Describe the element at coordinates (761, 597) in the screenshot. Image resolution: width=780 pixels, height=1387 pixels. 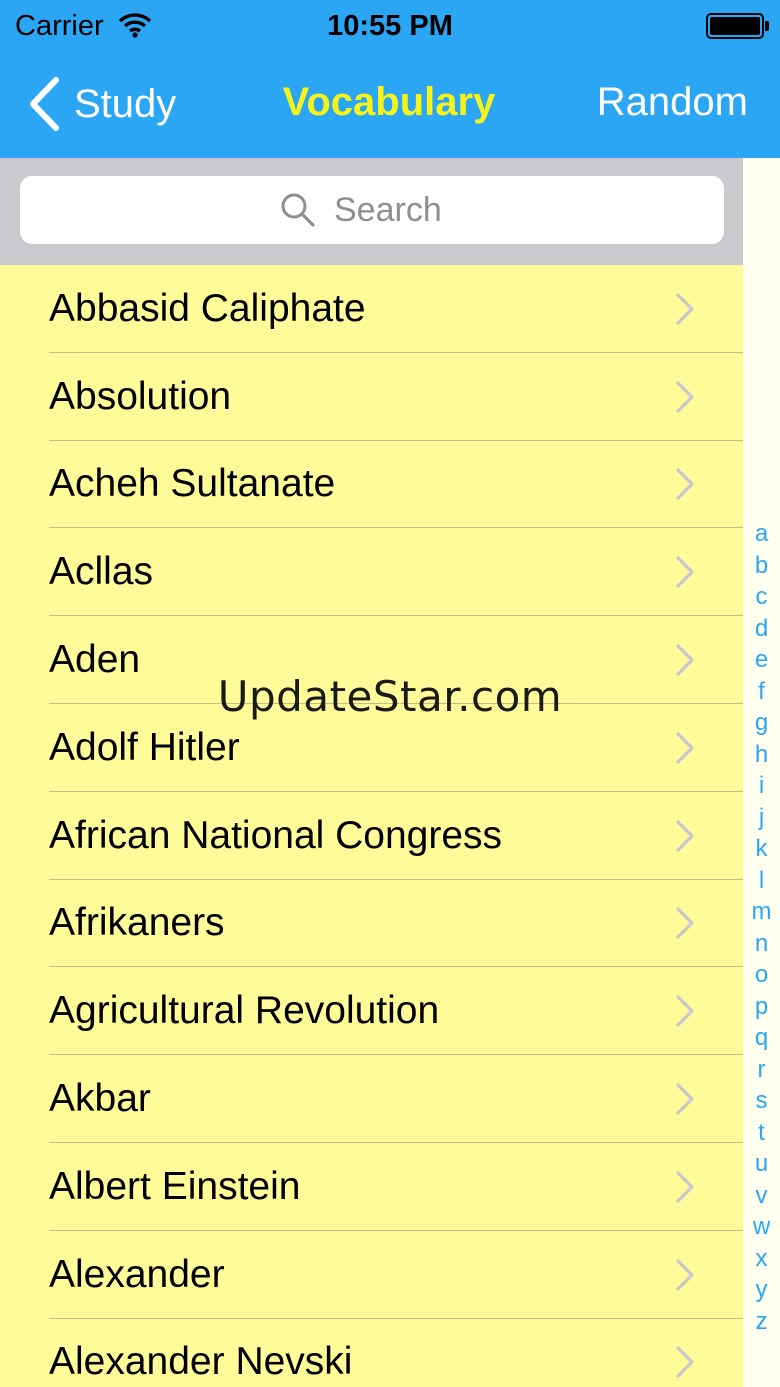
I see `index-letter: c` at that location.